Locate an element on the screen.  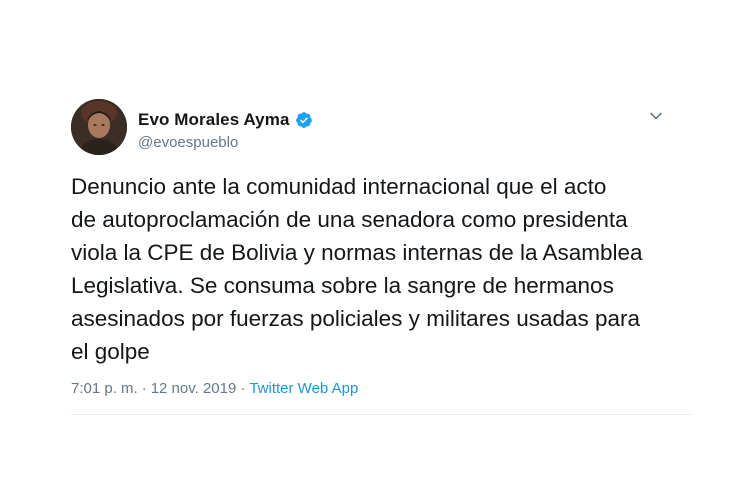
author-display-name: Evo Morales Ayma is located at coordinates (214, 120).